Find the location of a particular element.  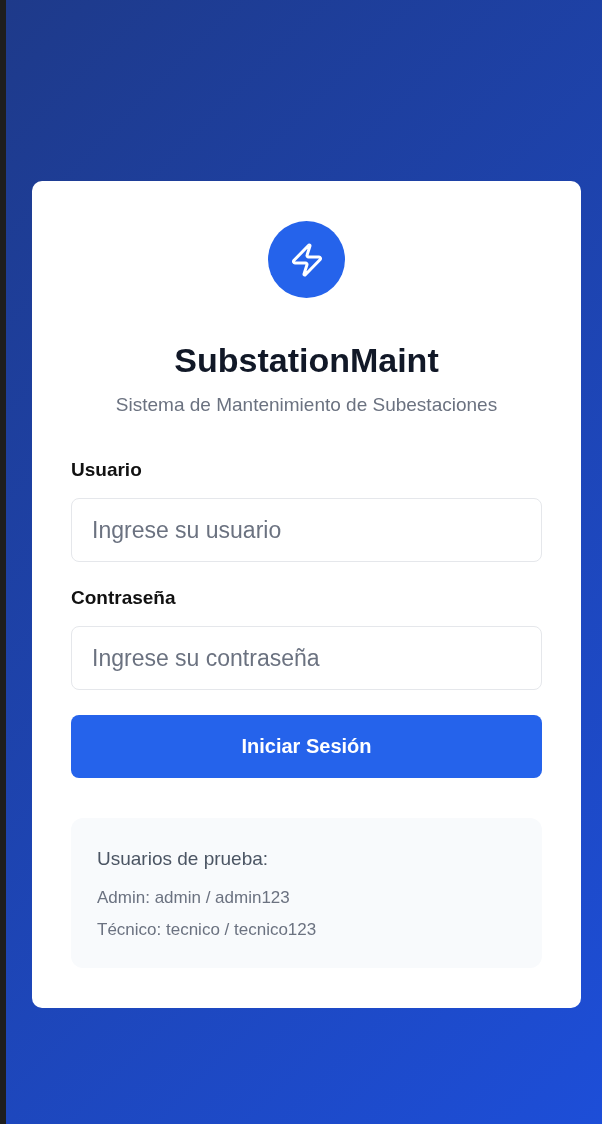

info-title: Usuarios de prueba: is located at coordinates (183, 859).